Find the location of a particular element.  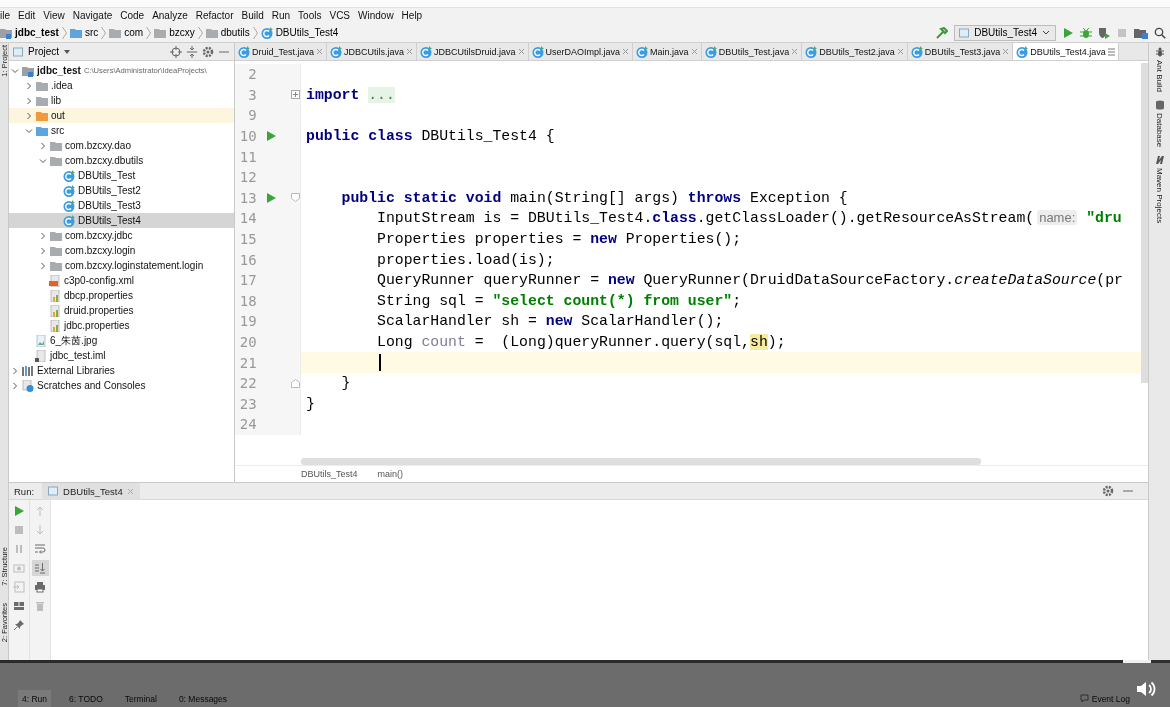

line-number: 18 is located at coordinates (247, 300).